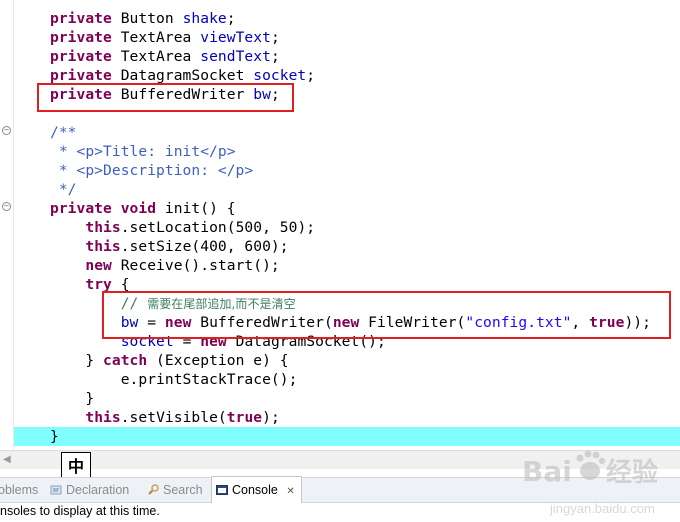 The width and height of the screenshot is (680, 522). I want to click on code-token: Receive().start();, so click(195, 265).